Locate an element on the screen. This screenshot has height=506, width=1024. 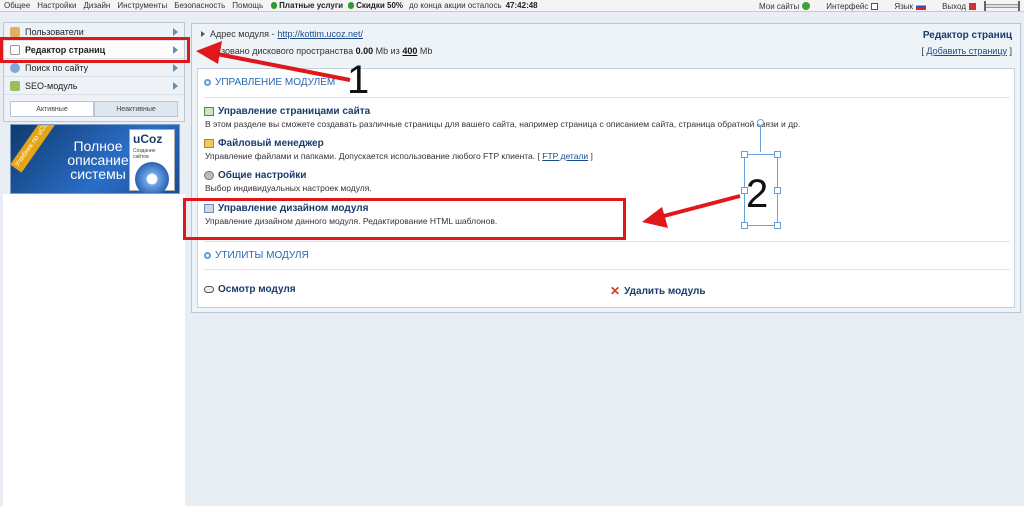
annotation-marker-1: 1 is located at coordinates (358, 80).